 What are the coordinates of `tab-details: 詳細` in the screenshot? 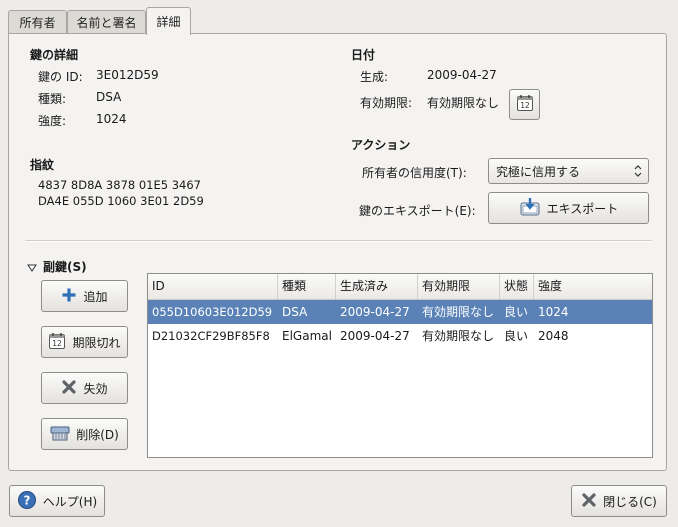 It's located at (168, 21).